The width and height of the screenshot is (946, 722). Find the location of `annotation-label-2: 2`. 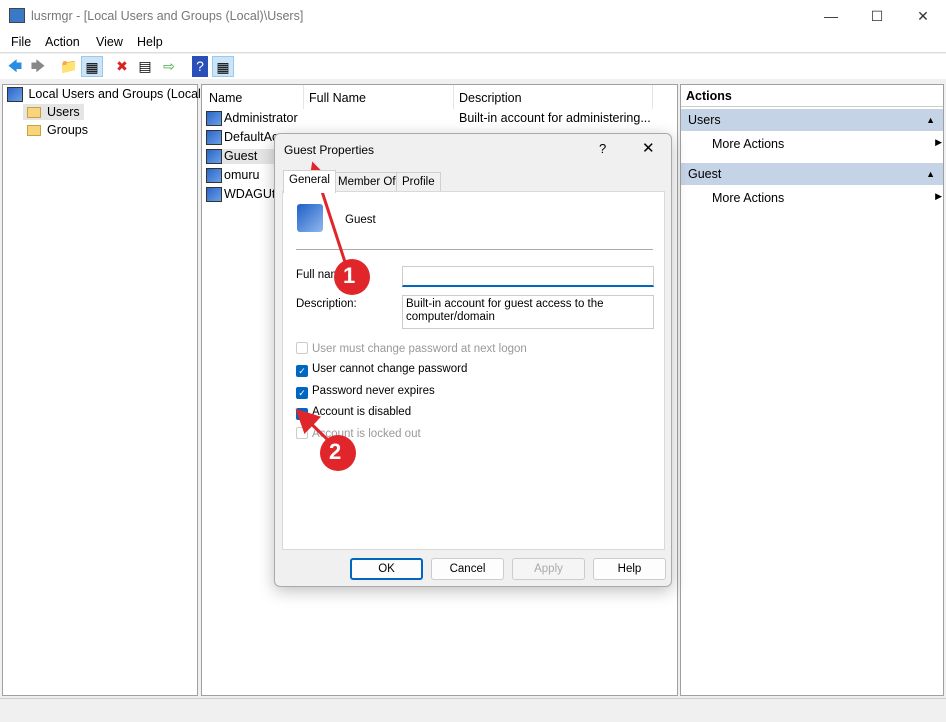

annotation-label-2: 2 is located at coordinates (335, 451).